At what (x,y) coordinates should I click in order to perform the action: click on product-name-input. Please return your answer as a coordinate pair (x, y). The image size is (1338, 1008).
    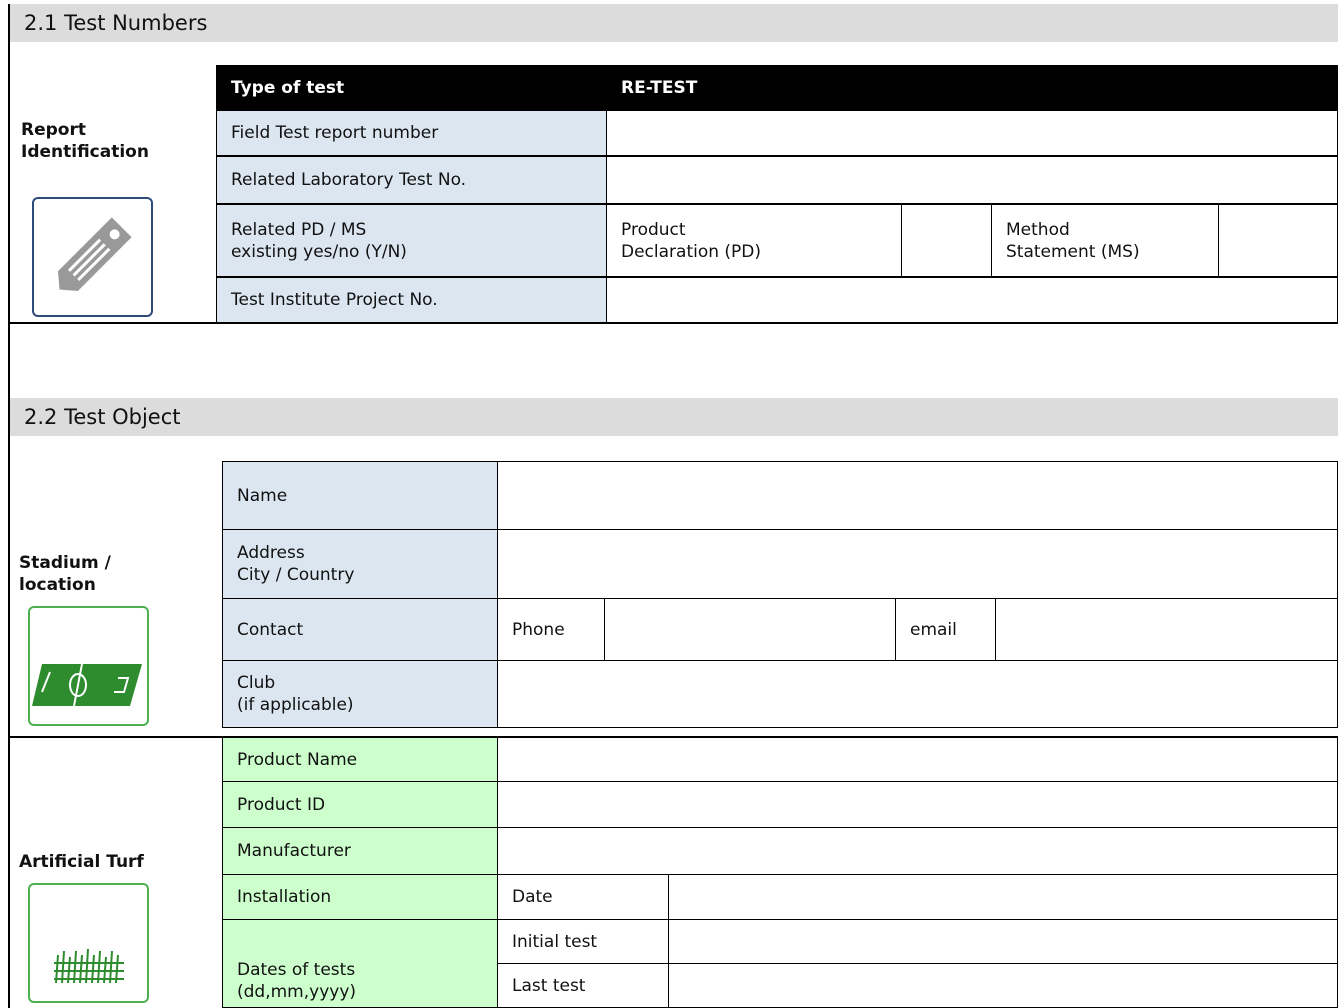
    Looking at the image, I should click on (917, 759).